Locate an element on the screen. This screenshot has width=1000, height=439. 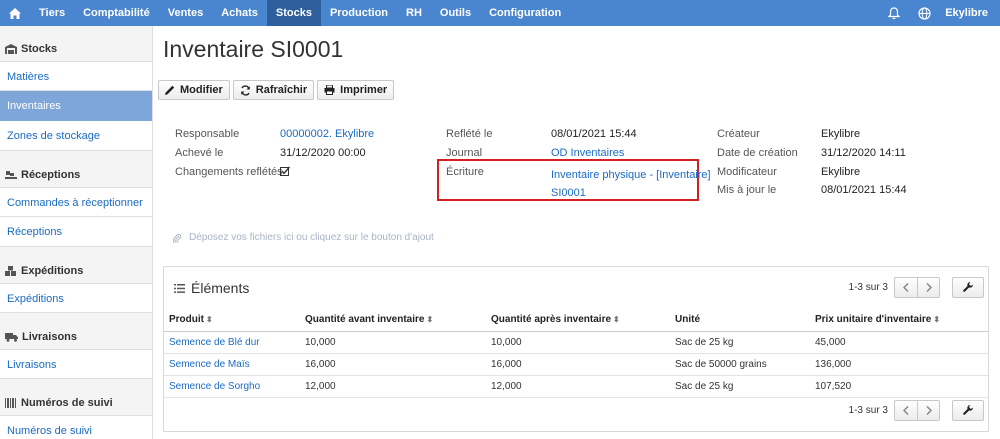
table-cell: Sac de 25 kg is located at coordinates (740, 342).